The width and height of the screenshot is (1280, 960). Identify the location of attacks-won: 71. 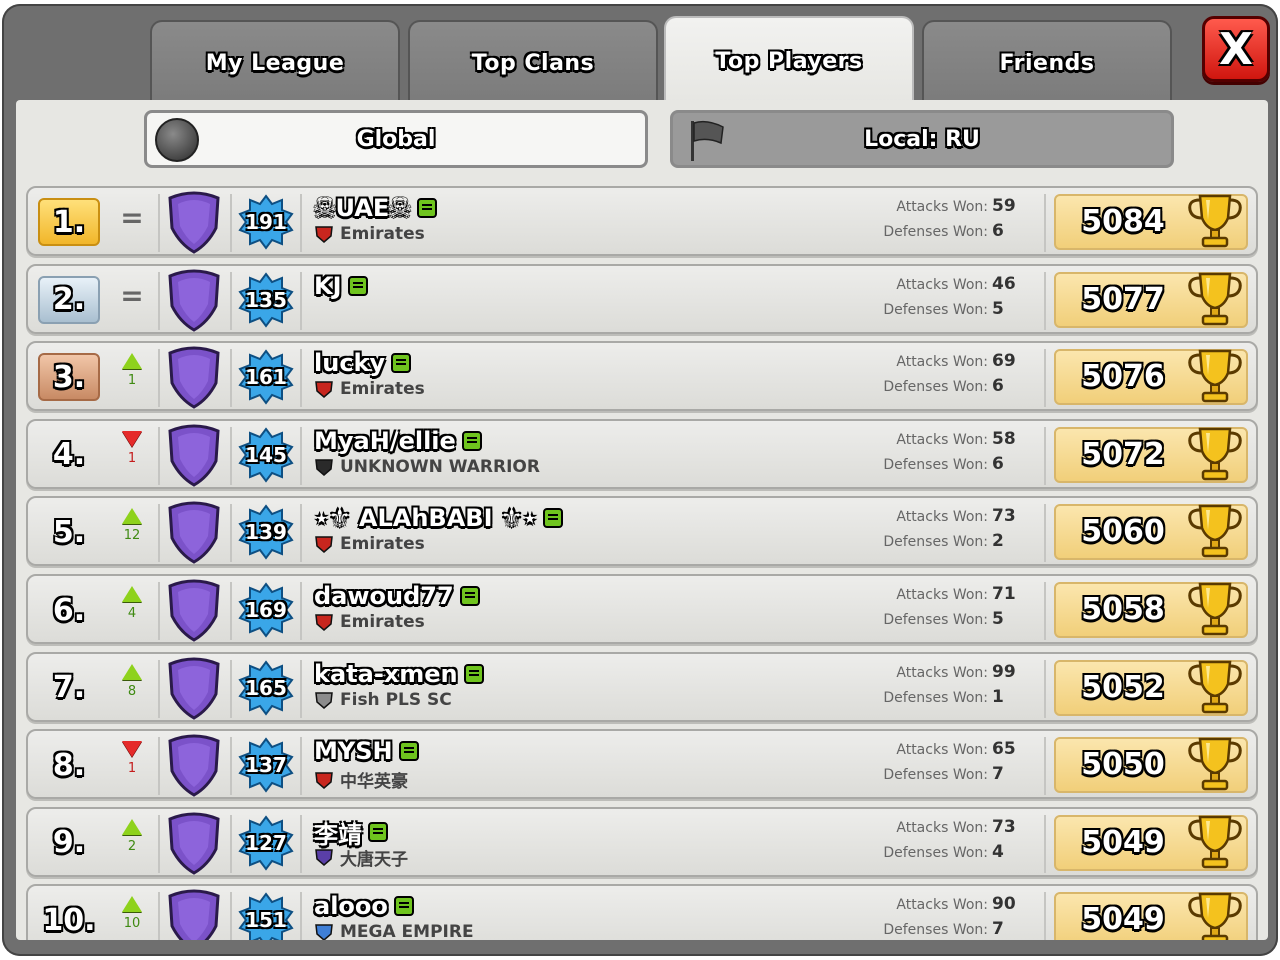
(1004, 594).